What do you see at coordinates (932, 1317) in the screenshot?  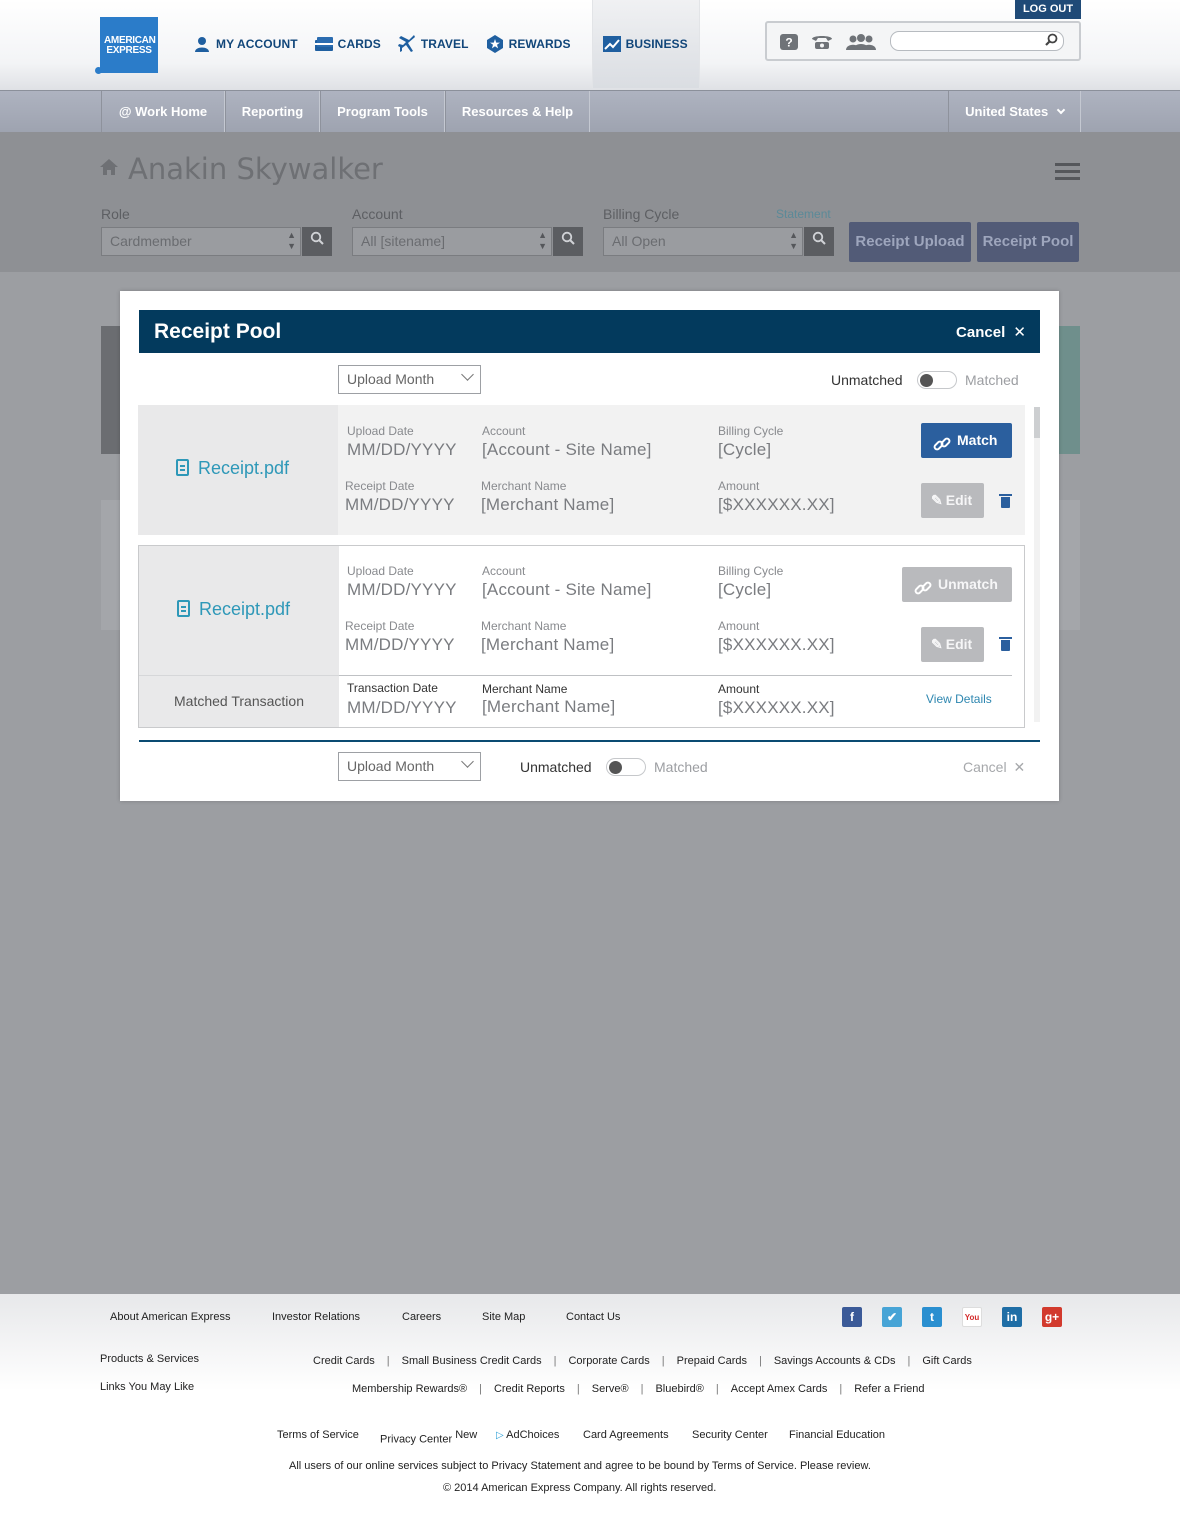 I see `twitter-icon: t` at bounding box center [932, 1317].